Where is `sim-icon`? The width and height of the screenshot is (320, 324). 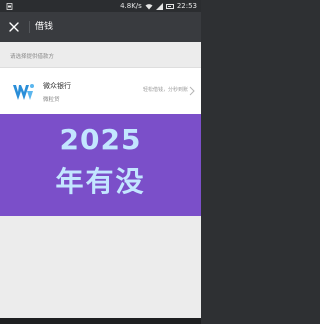 sim-icon is located at coordinates (9, 6).